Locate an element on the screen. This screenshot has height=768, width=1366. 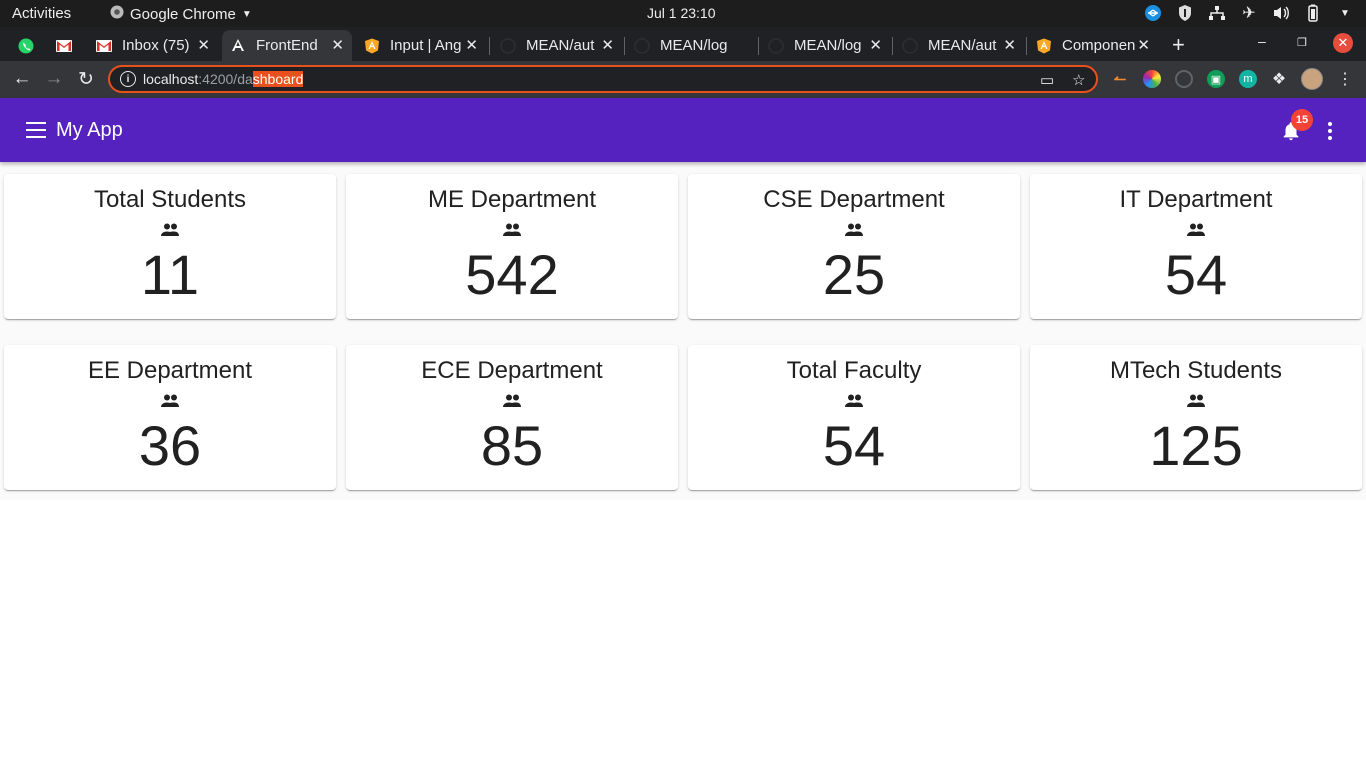
card-title: CSE Department is located at coordinates (854, 199).